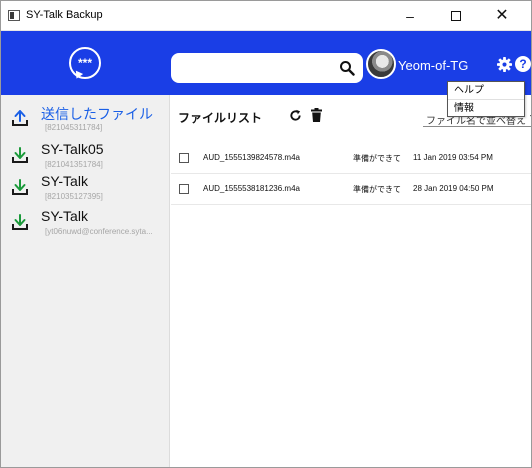 The image size is (532, 468). Describe the element at coordinates (453, 188) in the screenshot. I see `file-date: 28 Jan 2019 04:50 PM` at that location.